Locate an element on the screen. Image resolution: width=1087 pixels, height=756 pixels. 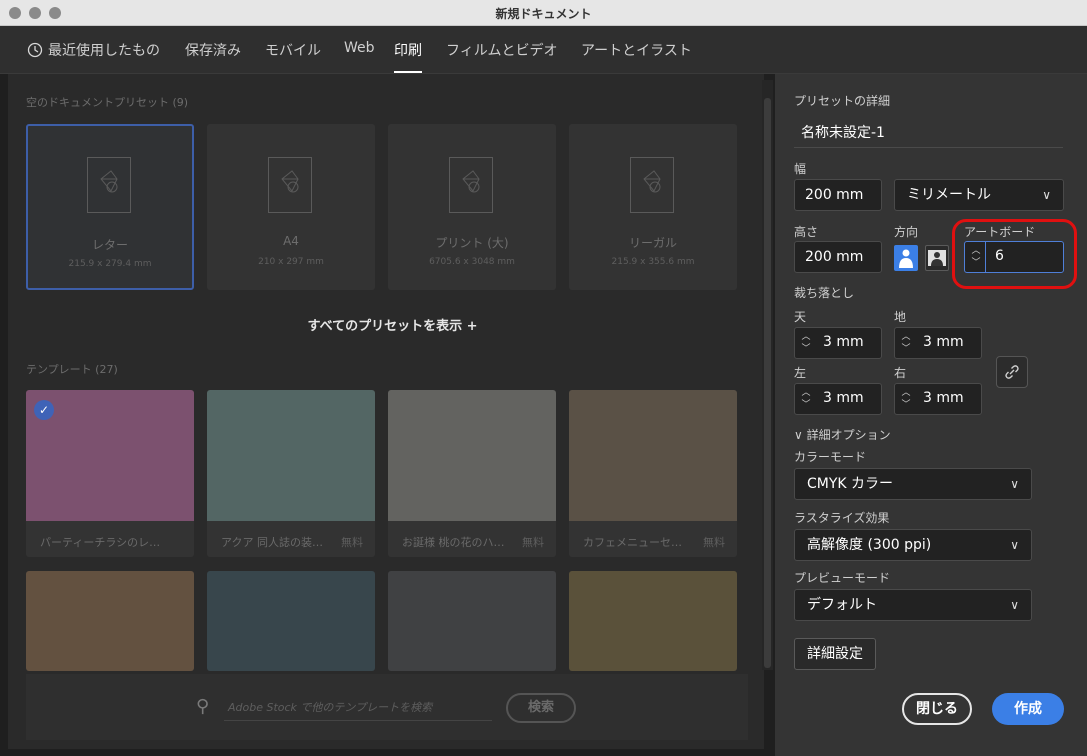
template-card: アクア 同人誌の装… 無料 is located at coordinates (291, 473).